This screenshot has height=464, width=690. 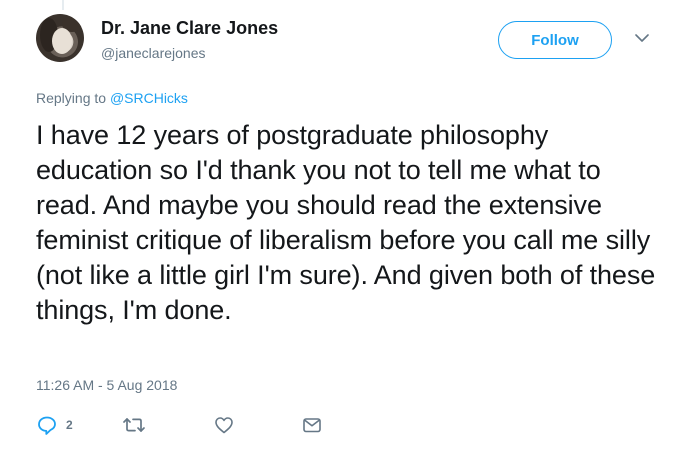 I want to click on like-button, so click(x=224, y=425).